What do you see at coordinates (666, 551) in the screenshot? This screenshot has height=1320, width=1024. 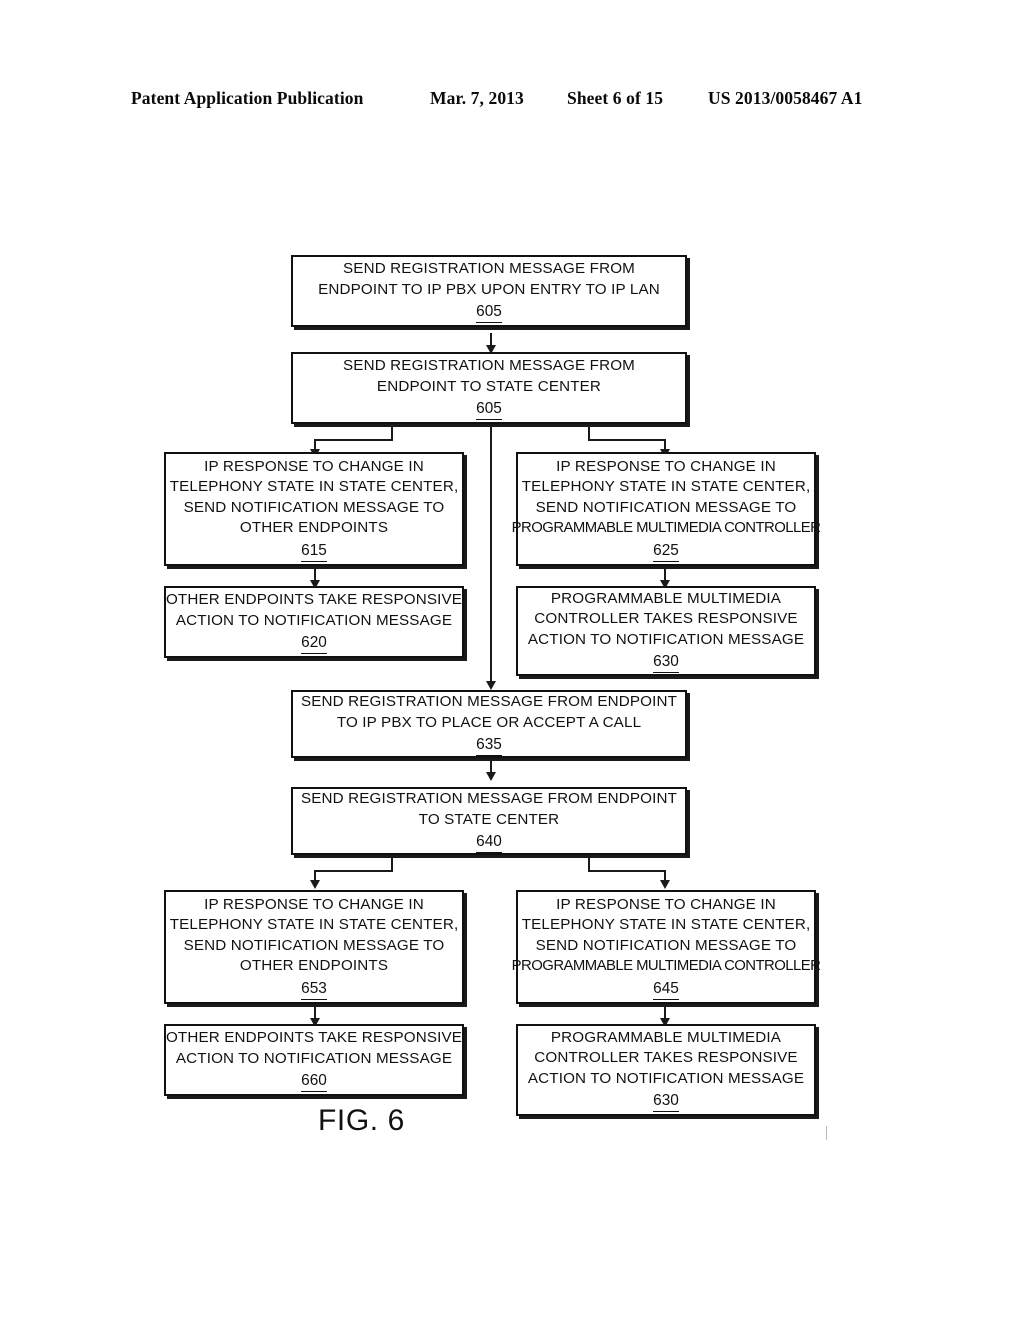 I see `flow-box-625-ref: 625` at bounding box center [666, 551].